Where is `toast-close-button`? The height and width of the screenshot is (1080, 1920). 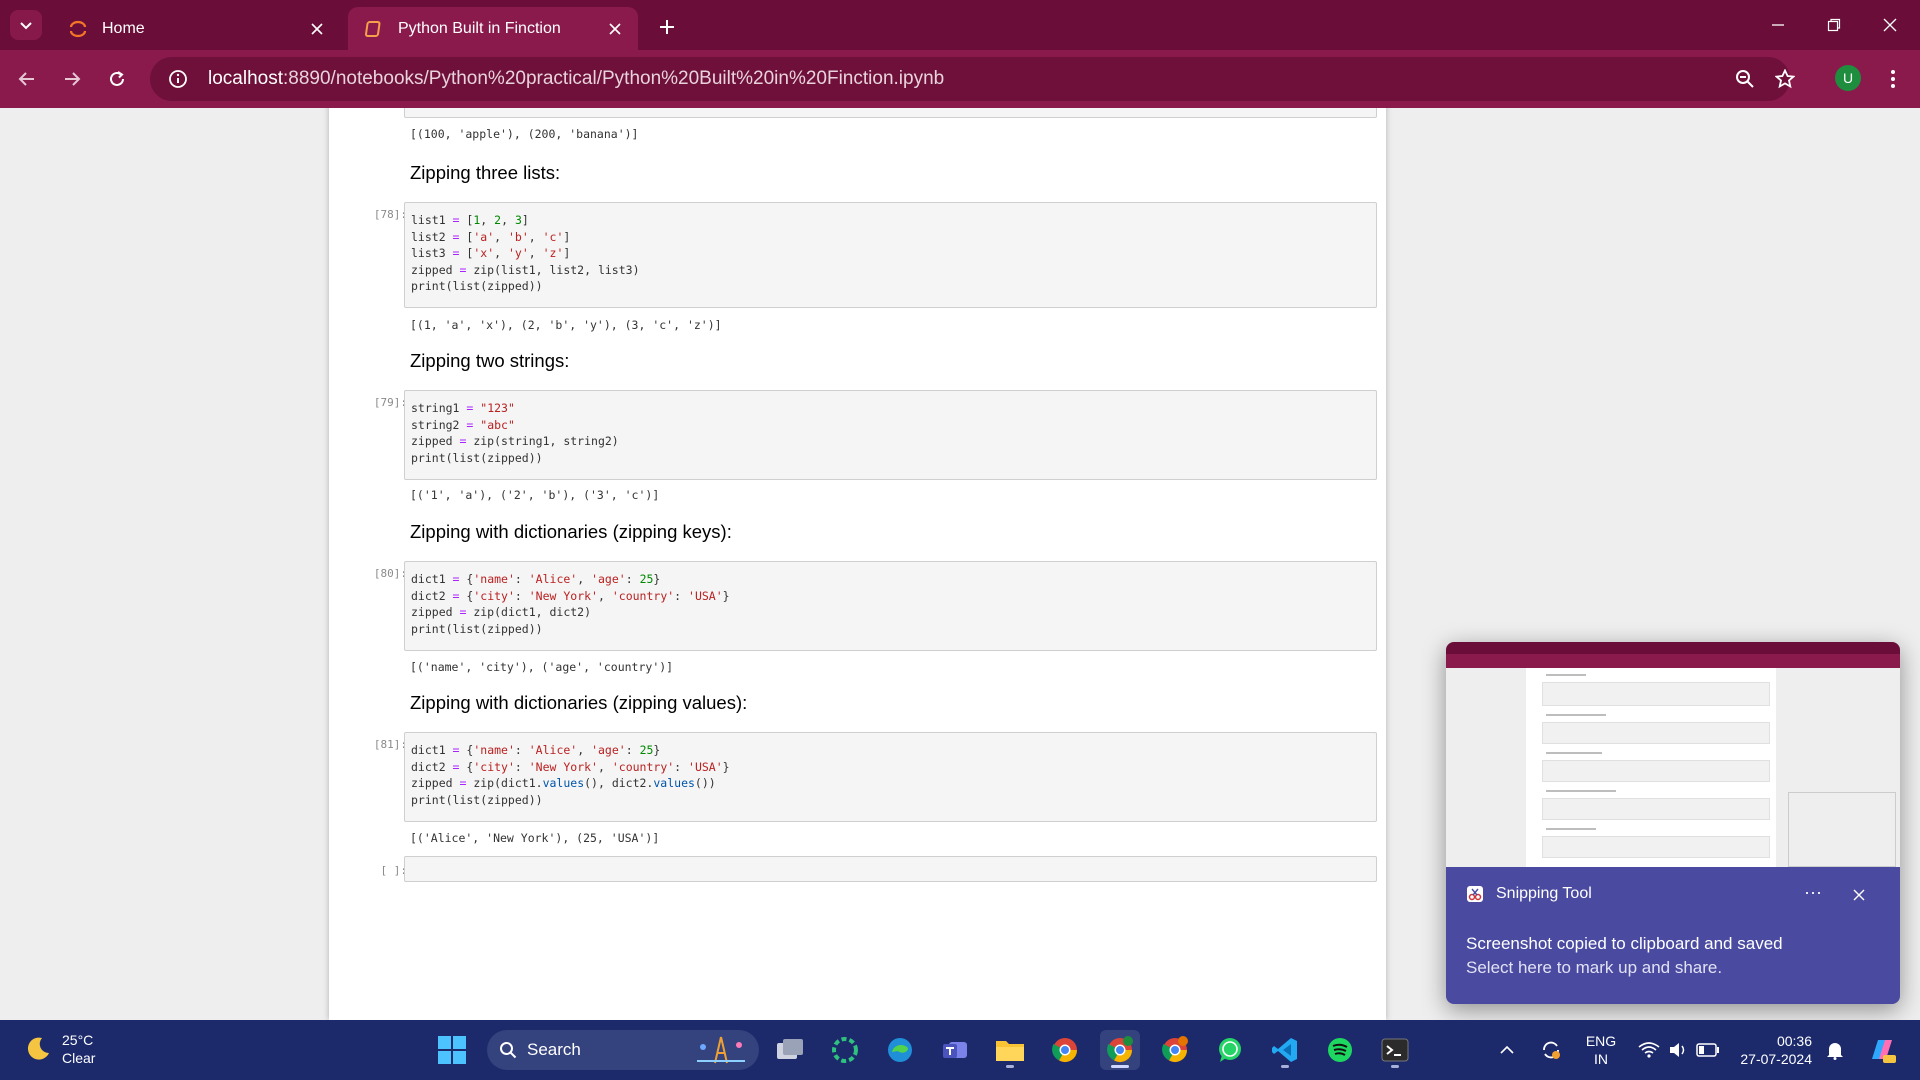 toast-close-button is located at coordinates (1859, 895).